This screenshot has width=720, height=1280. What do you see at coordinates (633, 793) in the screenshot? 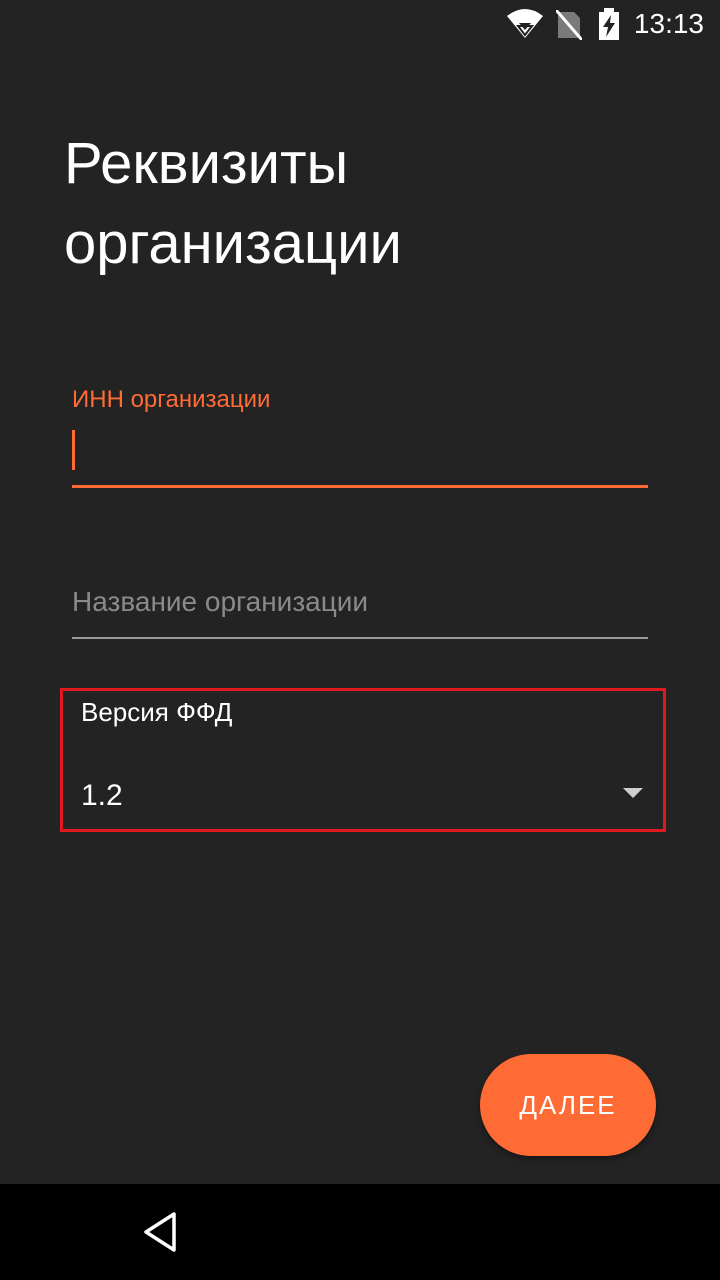
I see `dropdown-arrow-icon` at bounding box center [633, 793].